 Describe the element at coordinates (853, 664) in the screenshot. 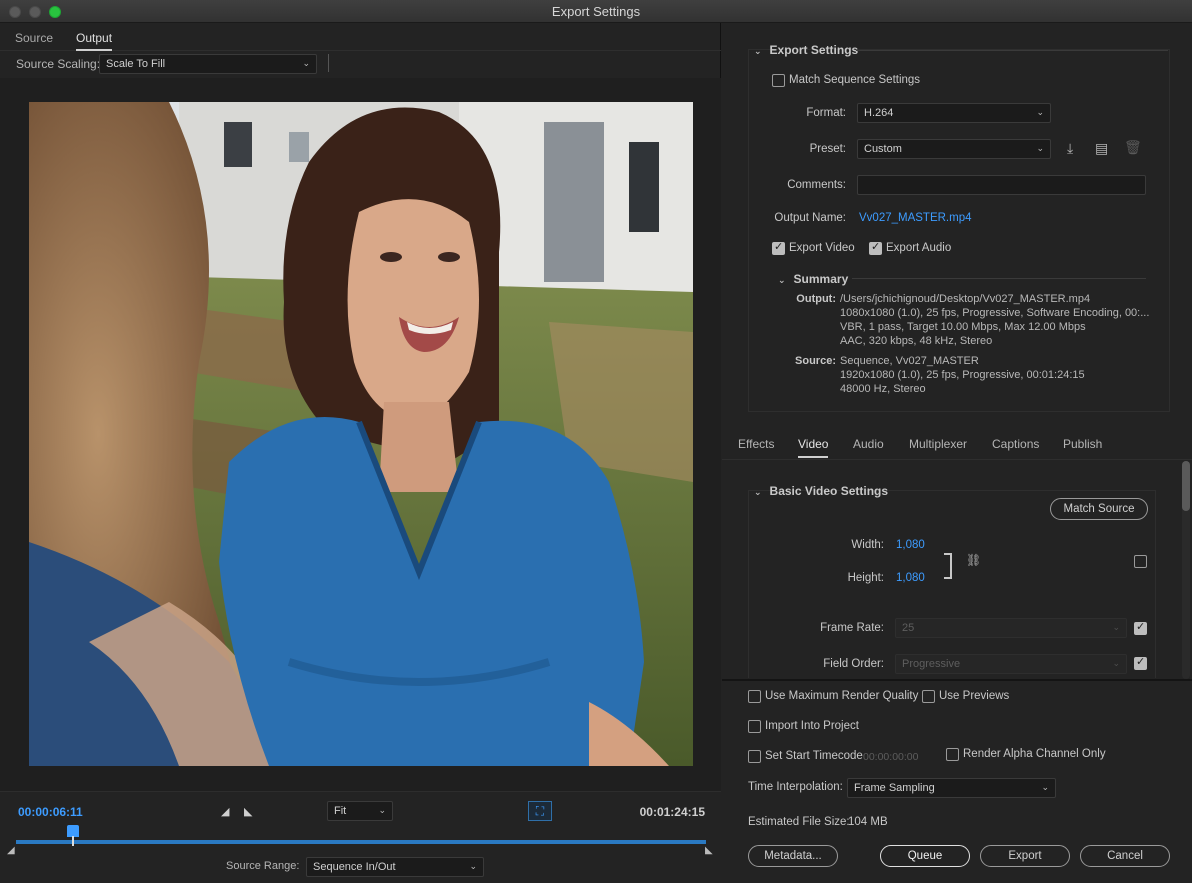

I see `field-order-label: Field Order:` at that location.